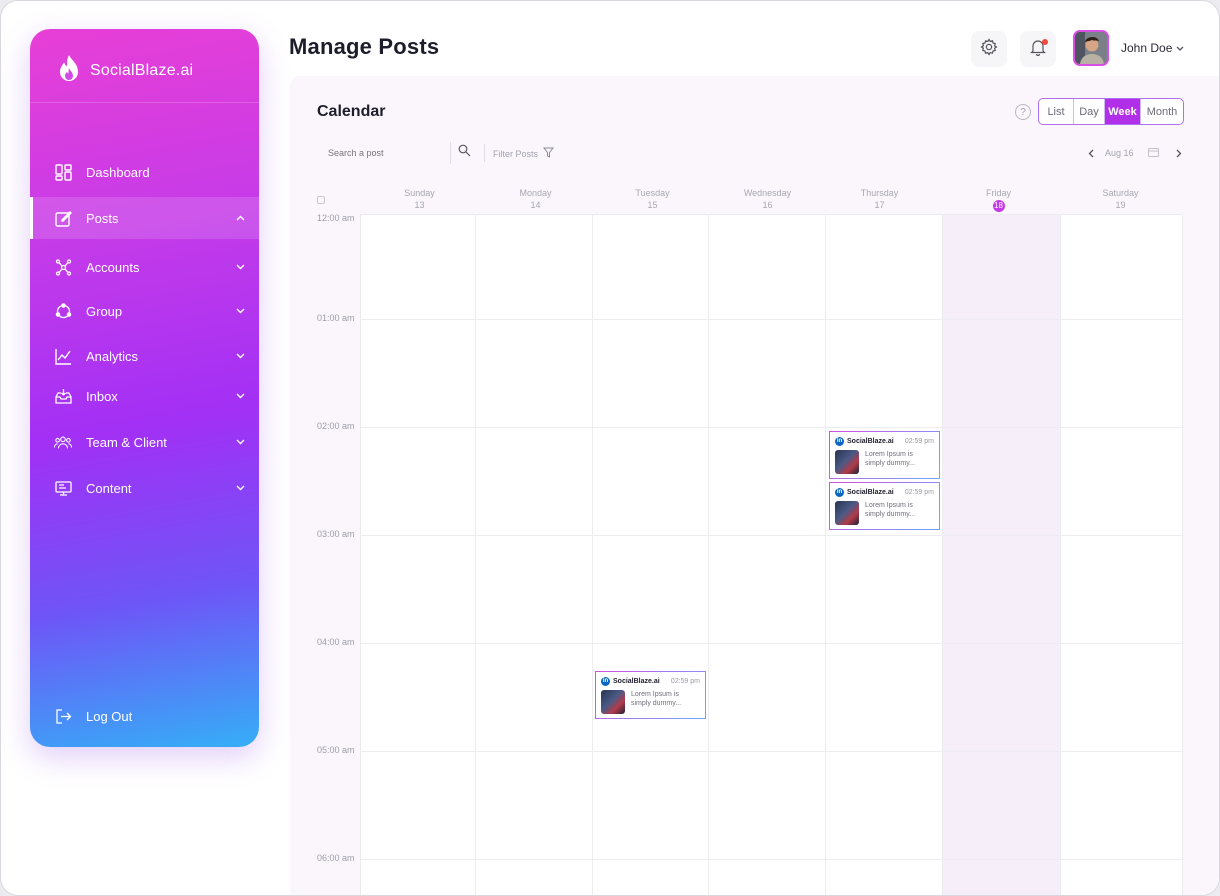 The width and height of the screenshot is (1220, 896). What do you see at coordinates (1153, 153) in the screenshot?
I see `calendar-icon` at bounding box center [1153, 153].